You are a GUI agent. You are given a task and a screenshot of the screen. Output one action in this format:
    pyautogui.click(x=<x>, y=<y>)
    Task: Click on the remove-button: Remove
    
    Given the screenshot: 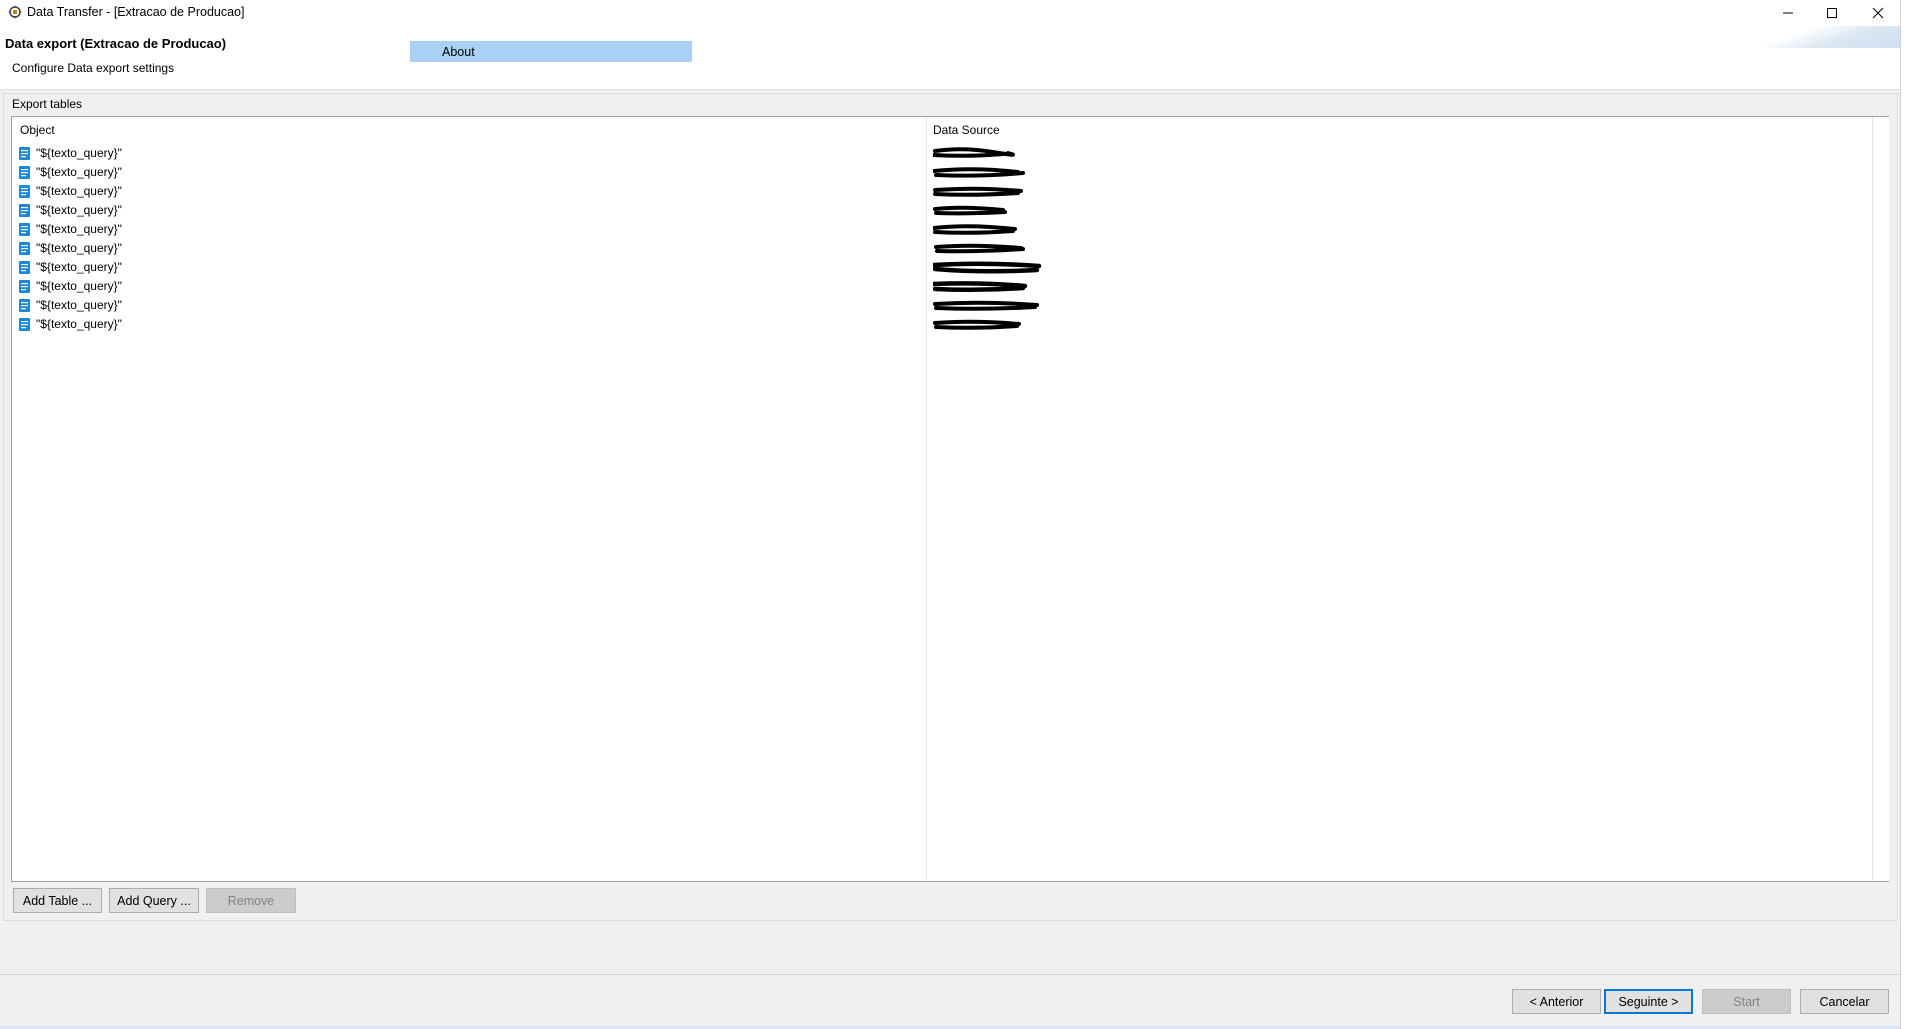 What is the action you would take?
    pyautogui.click(x=251, y=900)
    